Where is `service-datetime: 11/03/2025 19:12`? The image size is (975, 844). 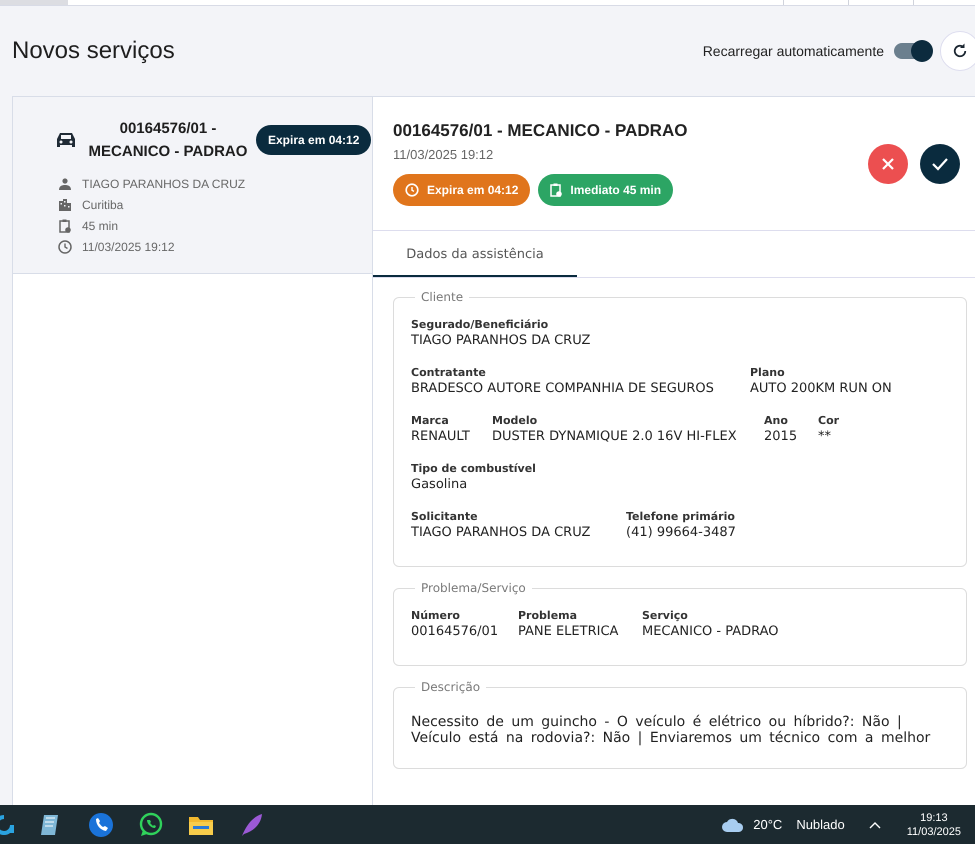
service-datetime: 11/03/2025 19:12 is located at coordinates (443, 154).